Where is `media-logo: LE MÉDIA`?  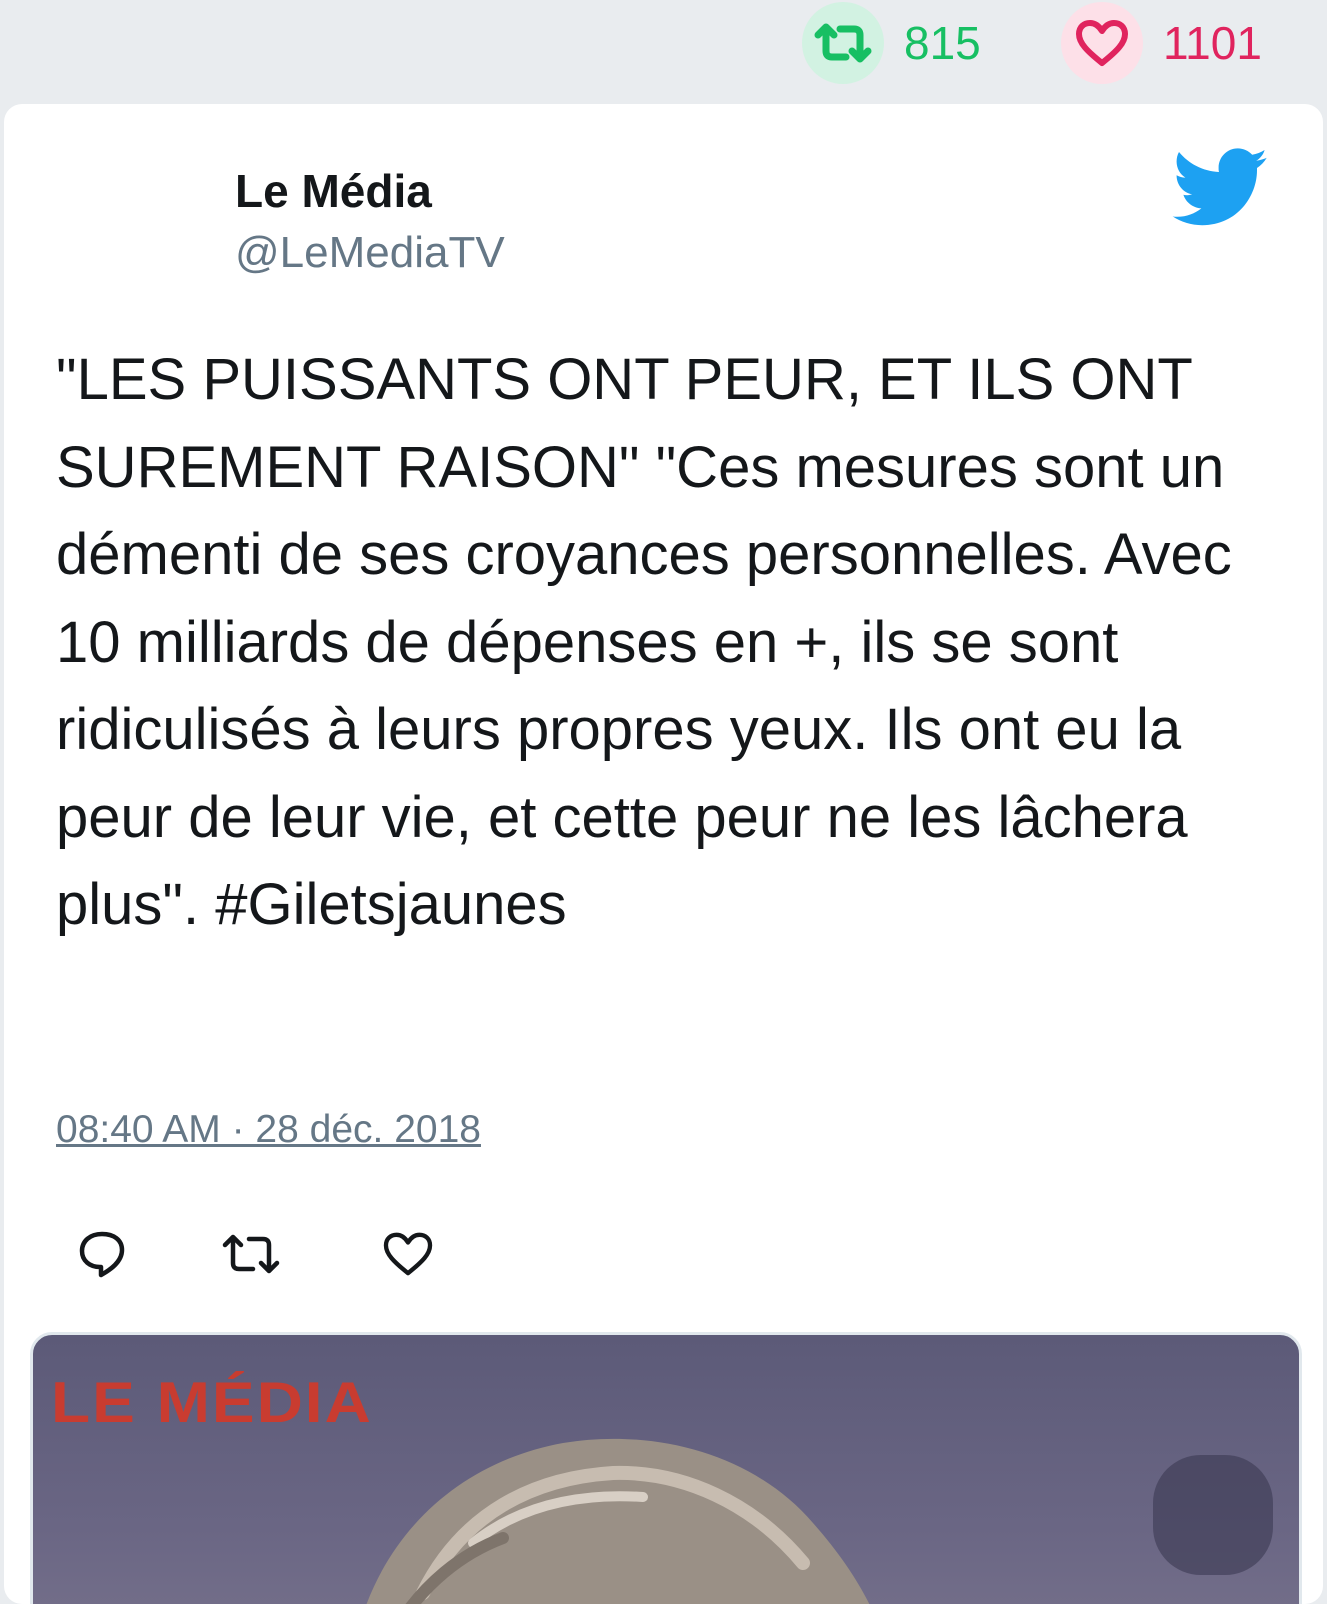 media-logo: LE MÉDIA is located at coordinates (212, 1402).